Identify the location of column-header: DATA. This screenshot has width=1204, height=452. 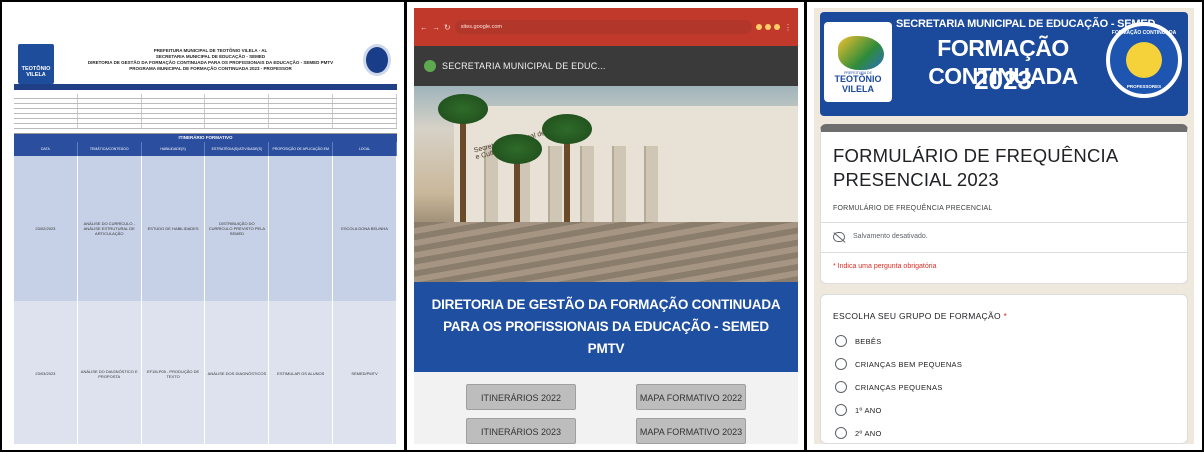
(46, 149).